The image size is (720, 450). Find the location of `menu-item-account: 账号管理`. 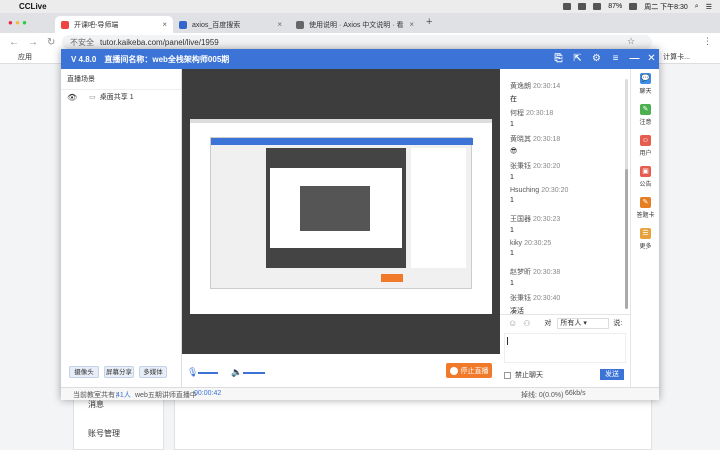

menu-item-account: 账号管理 is located at coordinates (104, 433).